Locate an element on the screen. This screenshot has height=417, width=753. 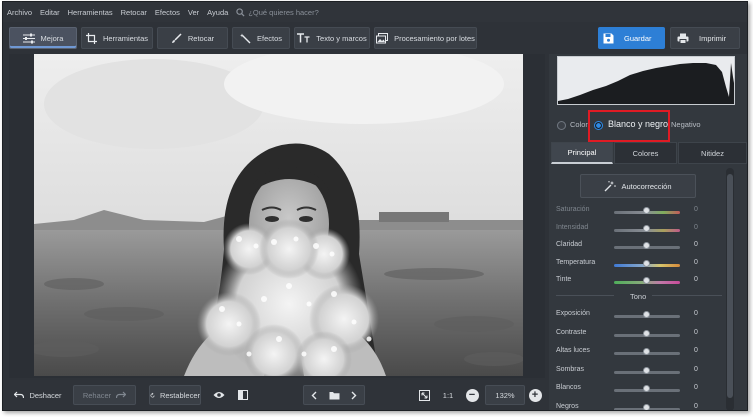
scrollbar-thumb is located at coordinates (730, 286).